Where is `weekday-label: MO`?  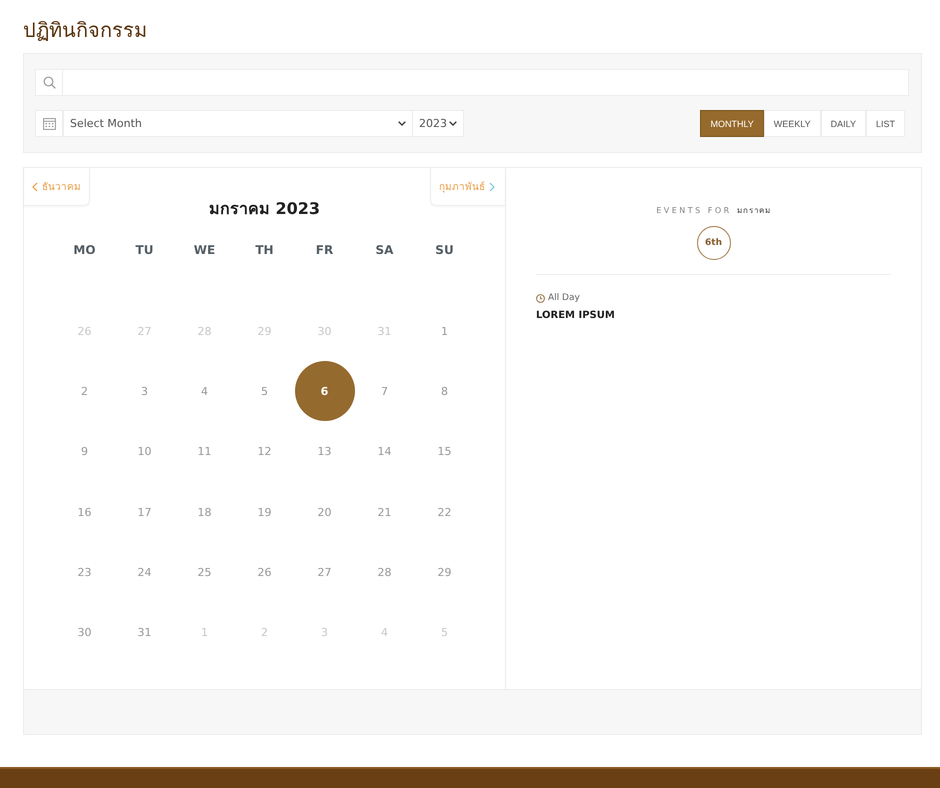 weekday-label: MO is located at coordinates (84, 250).